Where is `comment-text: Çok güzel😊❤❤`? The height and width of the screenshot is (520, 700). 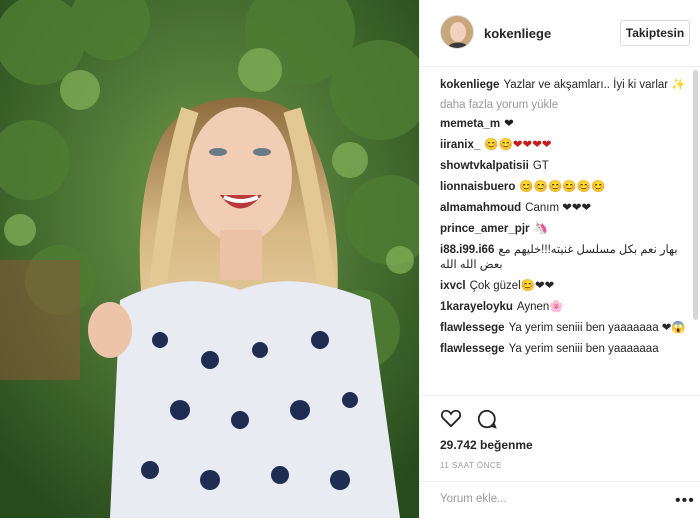
comment-text: Çok güzel😊❤❤ is located at coordinates (512, 286).